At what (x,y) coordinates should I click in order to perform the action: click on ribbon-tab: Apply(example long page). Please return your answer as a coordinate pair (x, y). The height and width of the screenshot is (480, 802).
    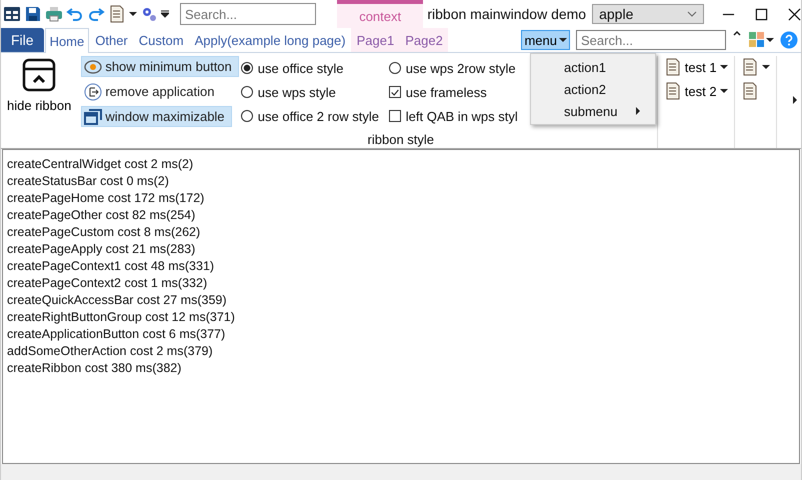
    Looking at the image, I should click on (270, 40).